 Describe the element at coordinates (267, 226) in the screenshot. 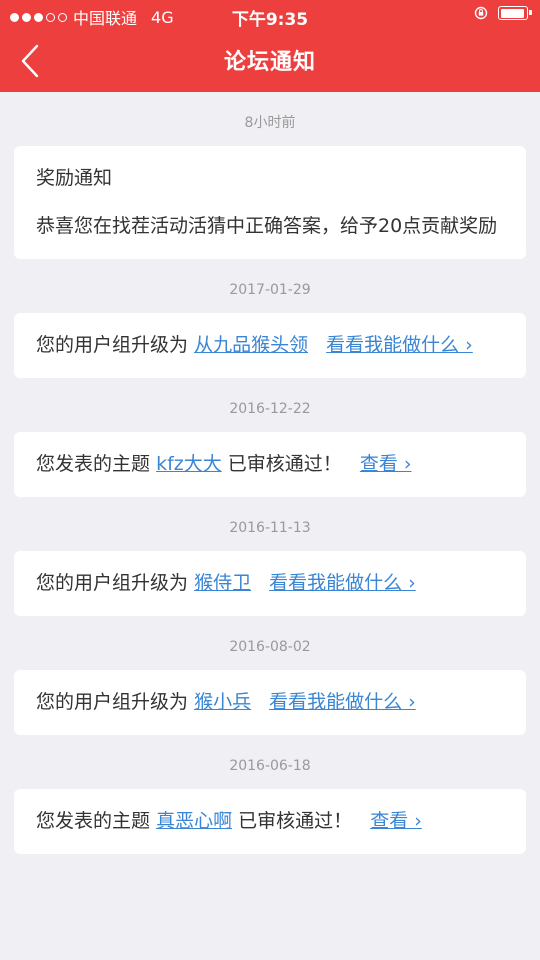

I see `notification-body: 恭喜您在找茬活动活猜中正确答案，给予20点贡献奖励` at that location.